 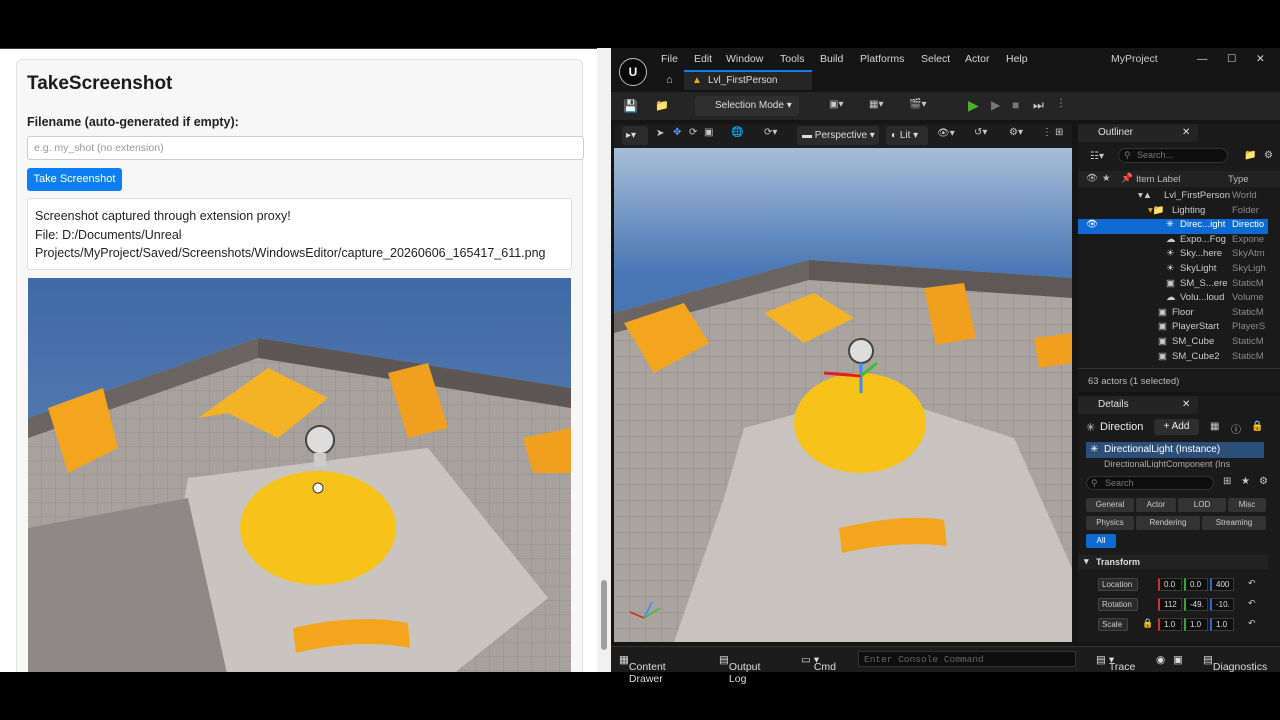 What do you see at coordinates (744, 59) in the screenshot?
I see `menu-window: Window` at bounding box center [744, 59].